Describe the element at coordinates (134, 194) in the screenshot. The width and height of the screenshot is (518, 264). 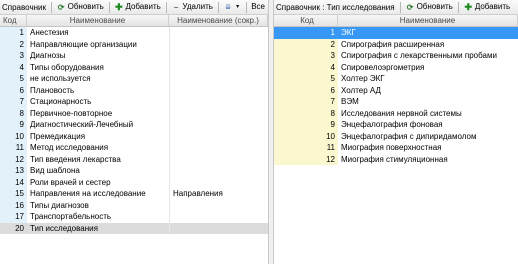
I see `table-row: 15 Направления на исследование Направления` at that location.